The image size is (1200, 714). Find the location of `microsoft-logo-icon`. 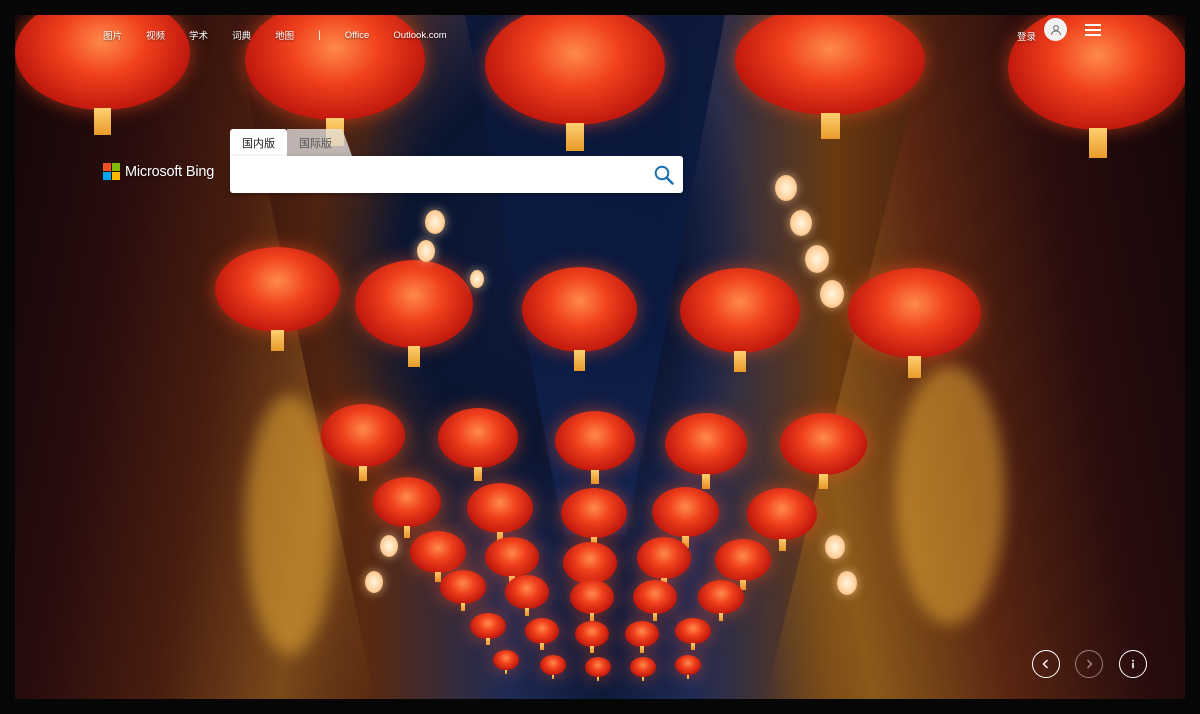

microsoft-logo-icon is located at coordinates (111, 171).